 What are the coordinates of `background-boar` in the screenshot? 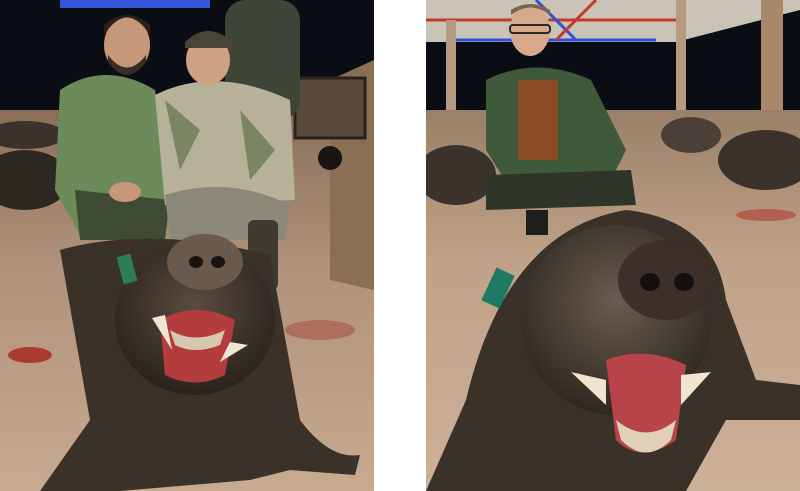 It's located at (691, 135).